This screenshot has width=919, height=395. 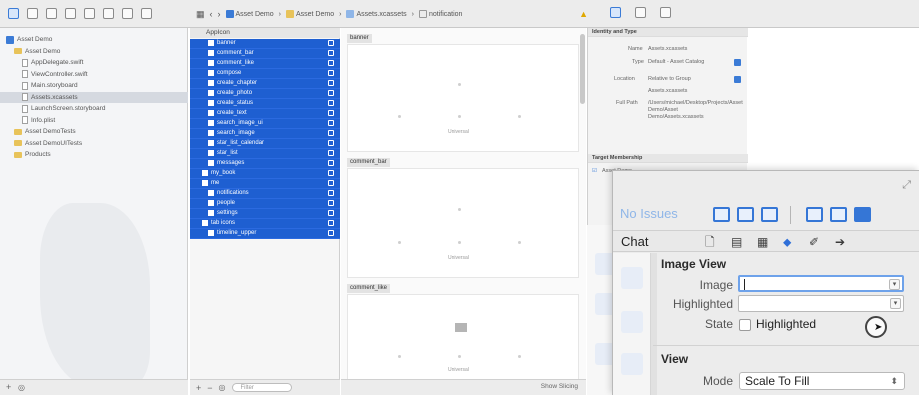 I want to click on quick-help-icon, so click(x=640, y=12).